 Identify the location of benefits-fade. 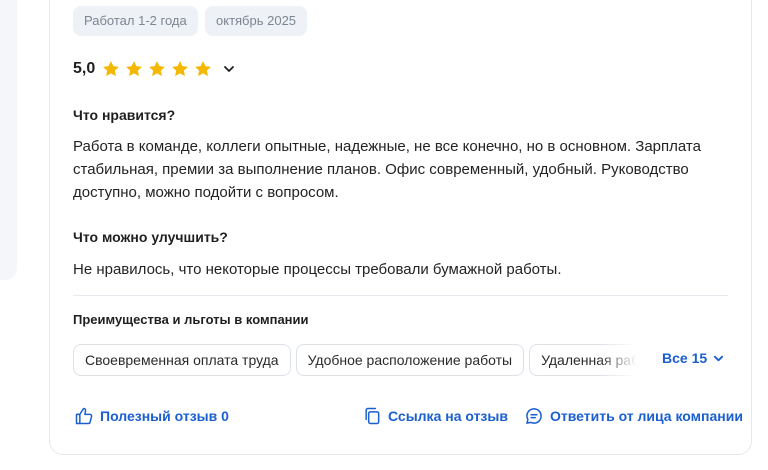
(621, 360).